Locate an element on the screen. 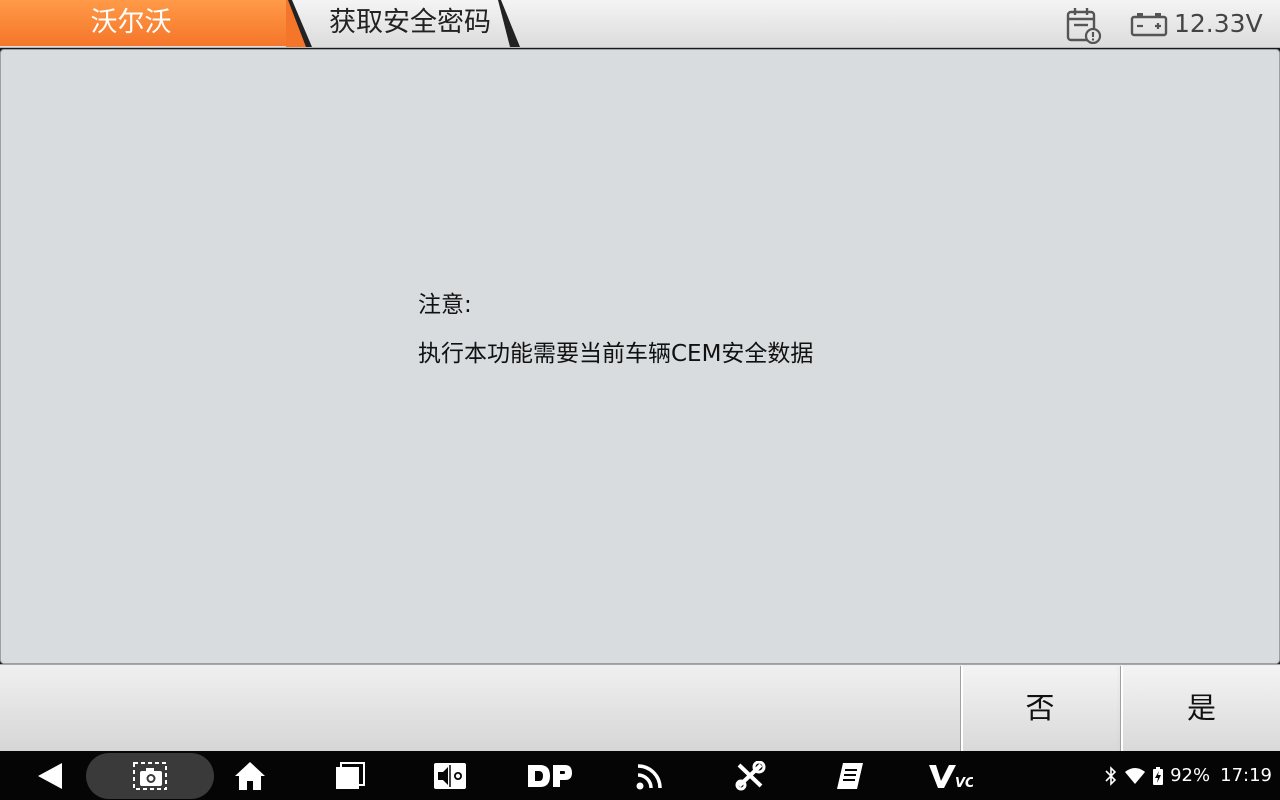 This screenshot has width=1280, height=800. wifi-icon is located at coordinates (1135, 775).